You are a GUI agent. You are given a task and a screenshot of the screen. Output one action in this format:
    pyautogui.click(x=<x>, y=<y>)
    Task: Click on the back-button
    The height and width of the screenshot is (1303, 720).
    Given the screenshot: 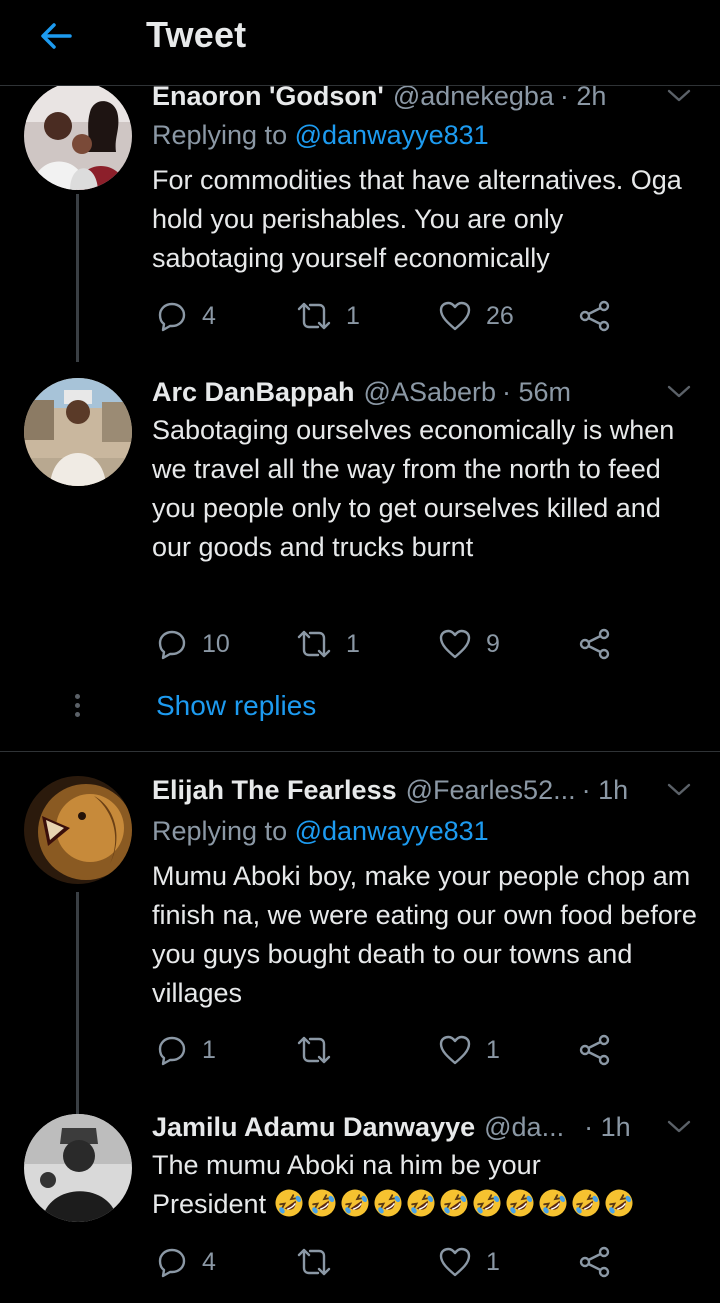 What is the action you would take?
    pyautogui.click(x=56, y=36)
    